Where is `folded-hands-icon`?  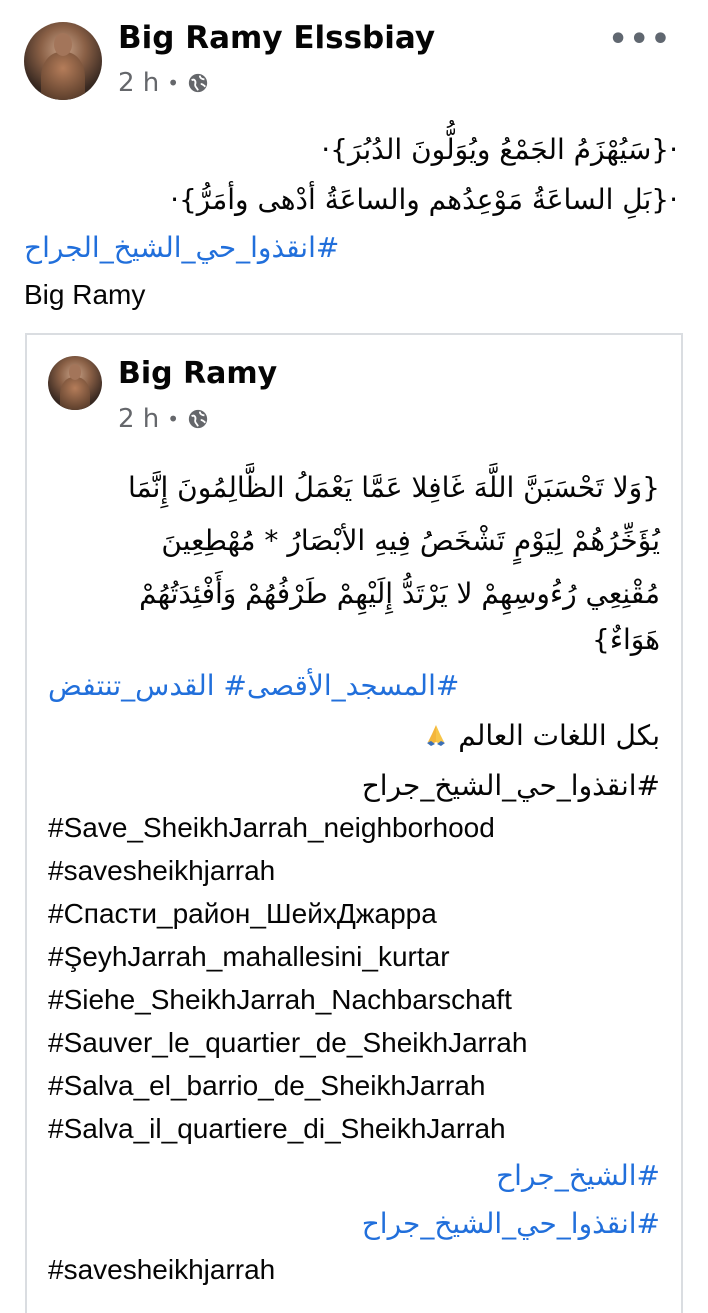
folded-hands-icon is located at coordinates (436, 735).